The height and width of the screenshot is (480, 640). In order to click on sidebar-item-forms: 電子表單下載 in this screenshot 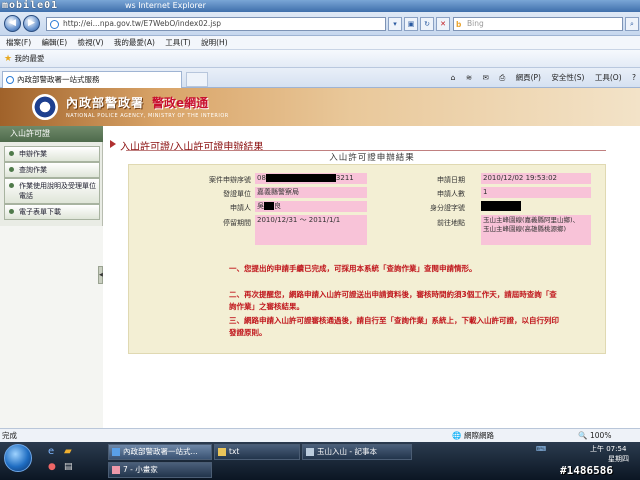, I will do `click(52, 212)`.